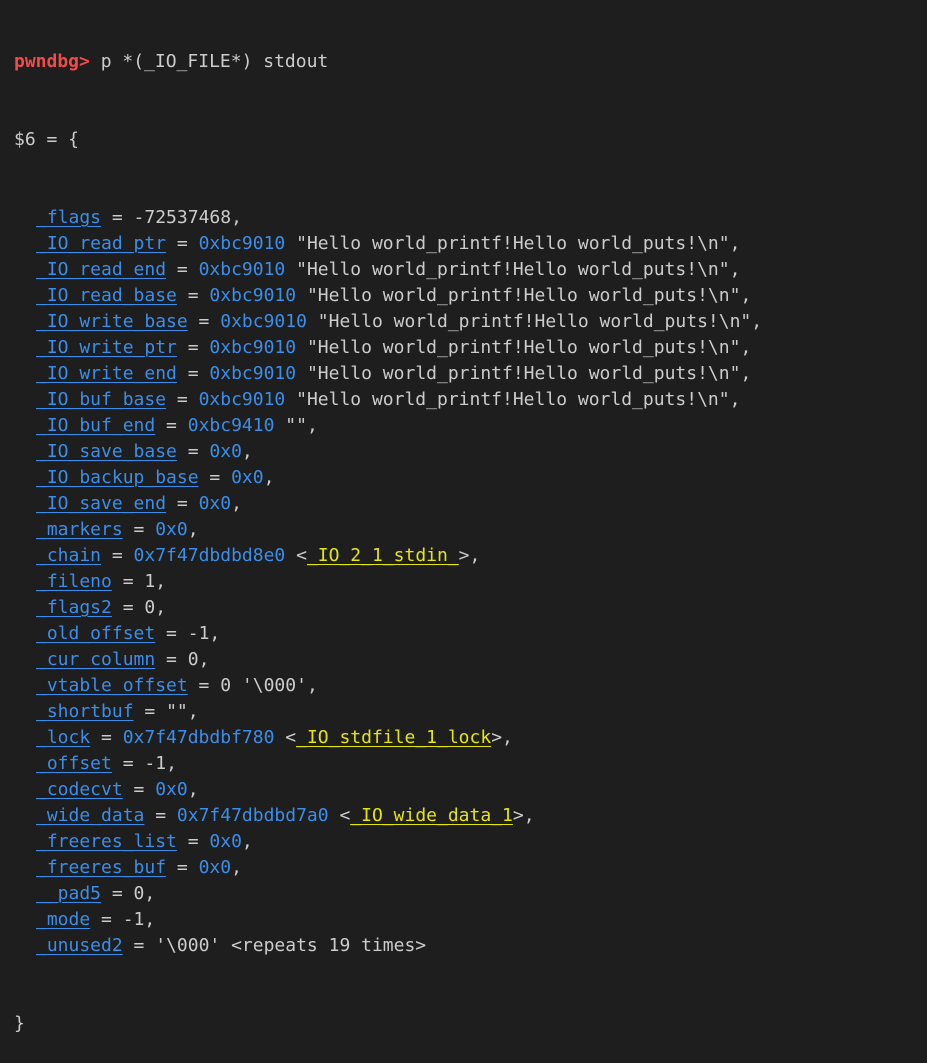 The image size is (927, 1063). I want to click on field-name: _IO_backup_base, so click(117, 477).